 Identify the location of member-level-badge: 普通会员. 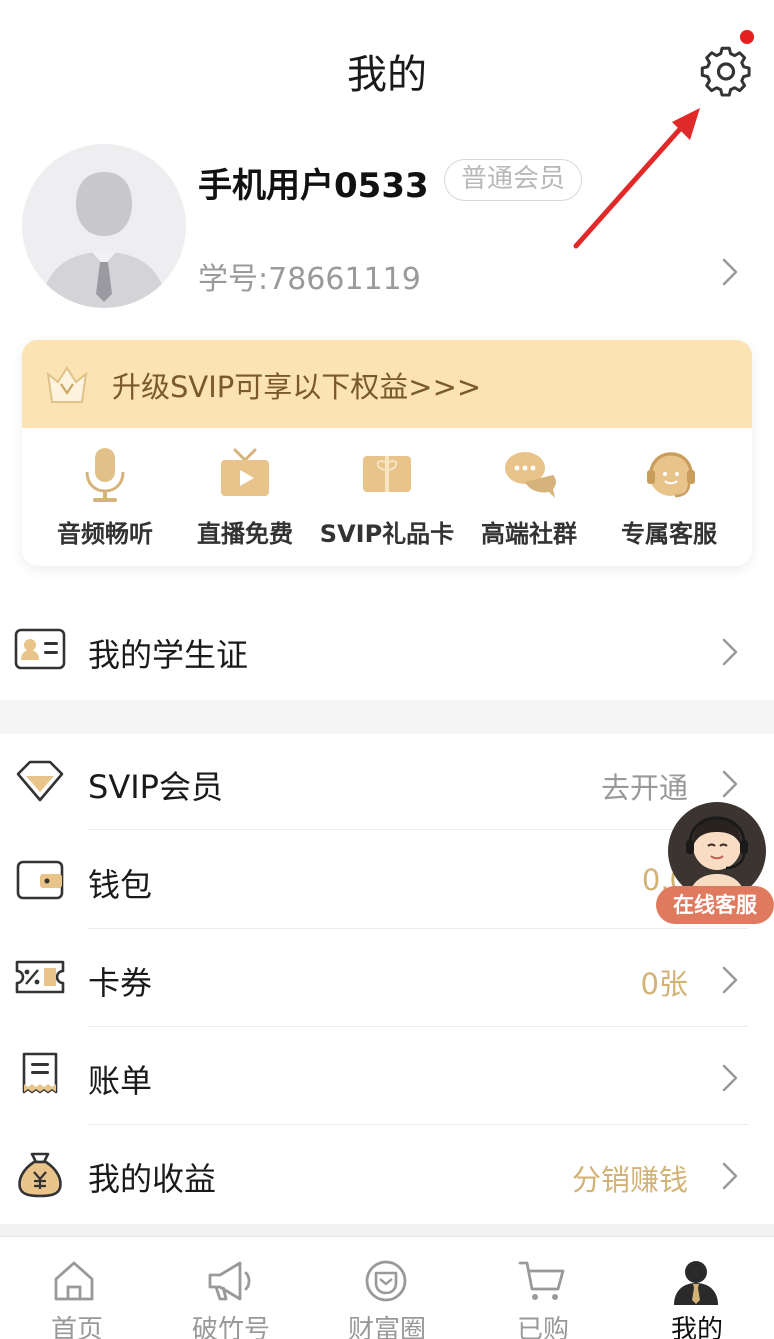
(513, 180).